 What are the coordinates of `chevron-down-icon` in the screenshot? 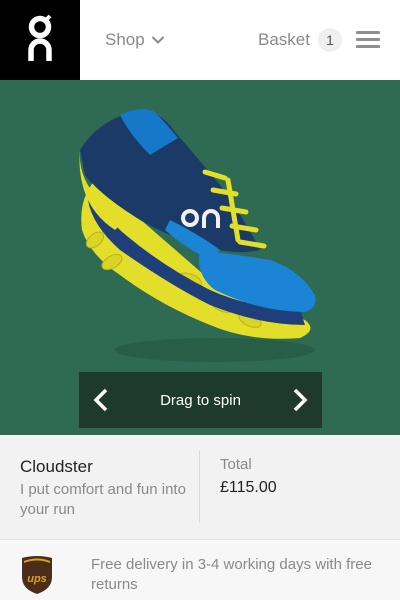 It's located at (157, 40).